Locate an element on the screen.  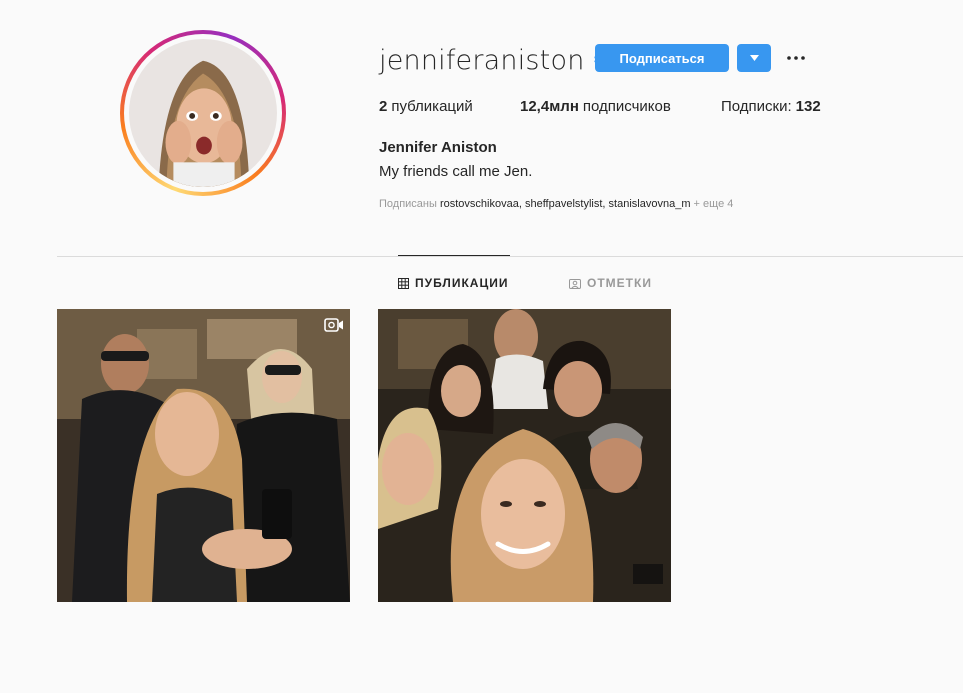
suggestions-dropdown-button is located at coordinates (754, 58).